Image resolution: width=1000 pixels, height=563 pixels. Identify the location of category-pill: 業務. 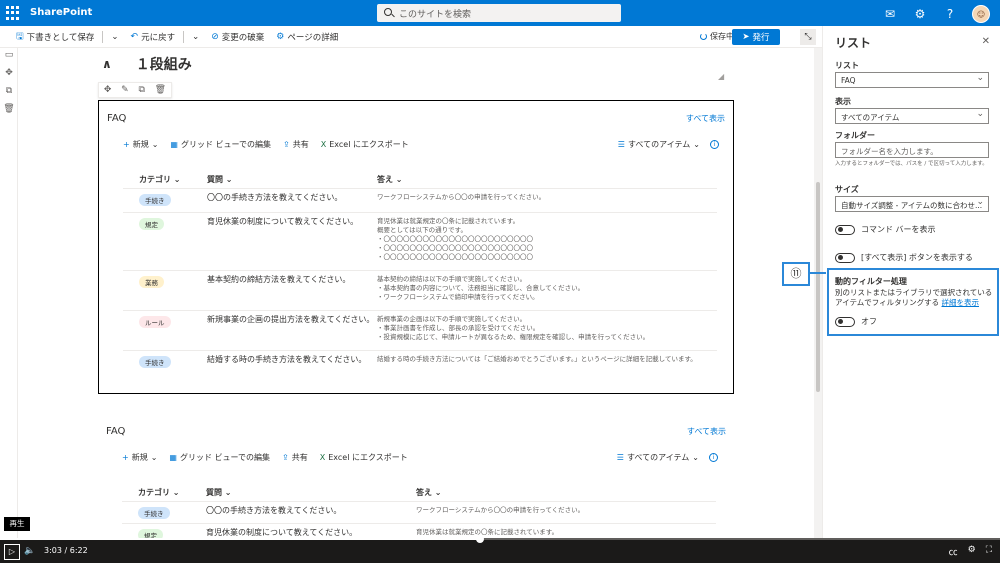
(151, 282).